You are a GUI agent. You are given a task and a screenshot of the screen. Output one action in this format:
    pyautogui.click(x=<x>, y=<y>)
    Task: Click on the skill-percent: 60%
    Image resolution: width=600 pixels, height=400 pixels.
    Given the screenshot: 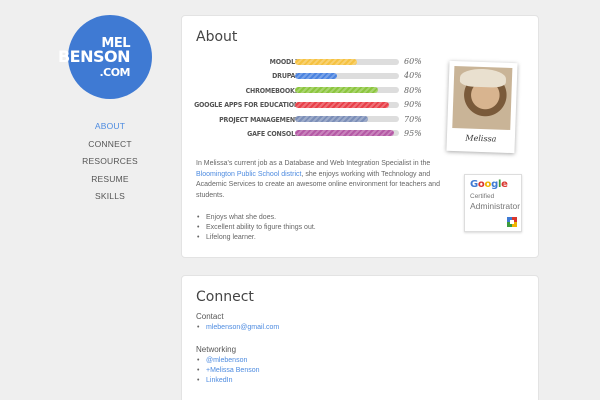 What is the action you would take?
    pyautogui.click(x=413, y=61)
    